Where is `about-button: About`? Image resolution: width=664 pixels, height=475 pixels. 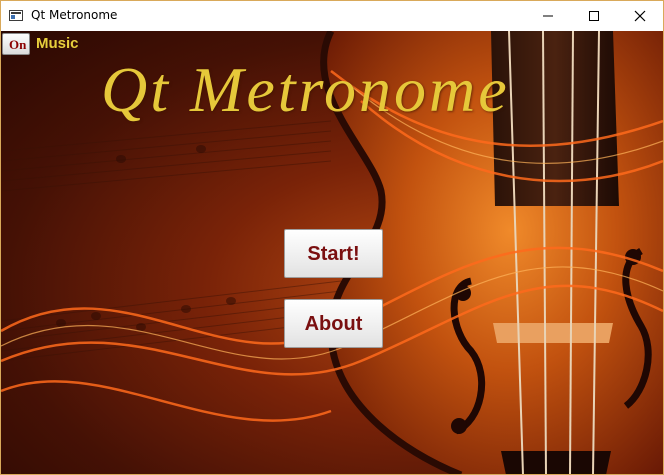
about-button: About is located at coordinates (333, 323).